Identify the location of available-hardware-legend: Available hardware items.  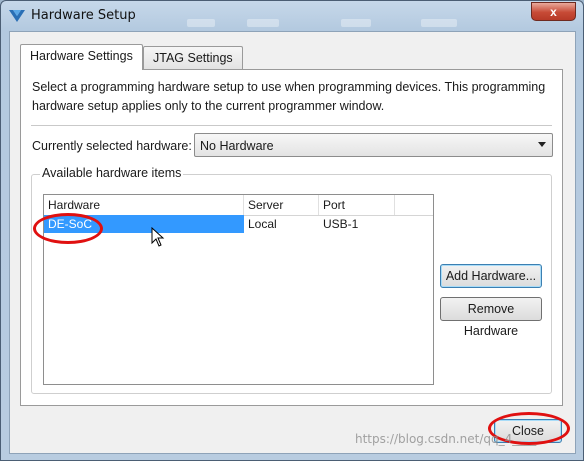
(112, 173).